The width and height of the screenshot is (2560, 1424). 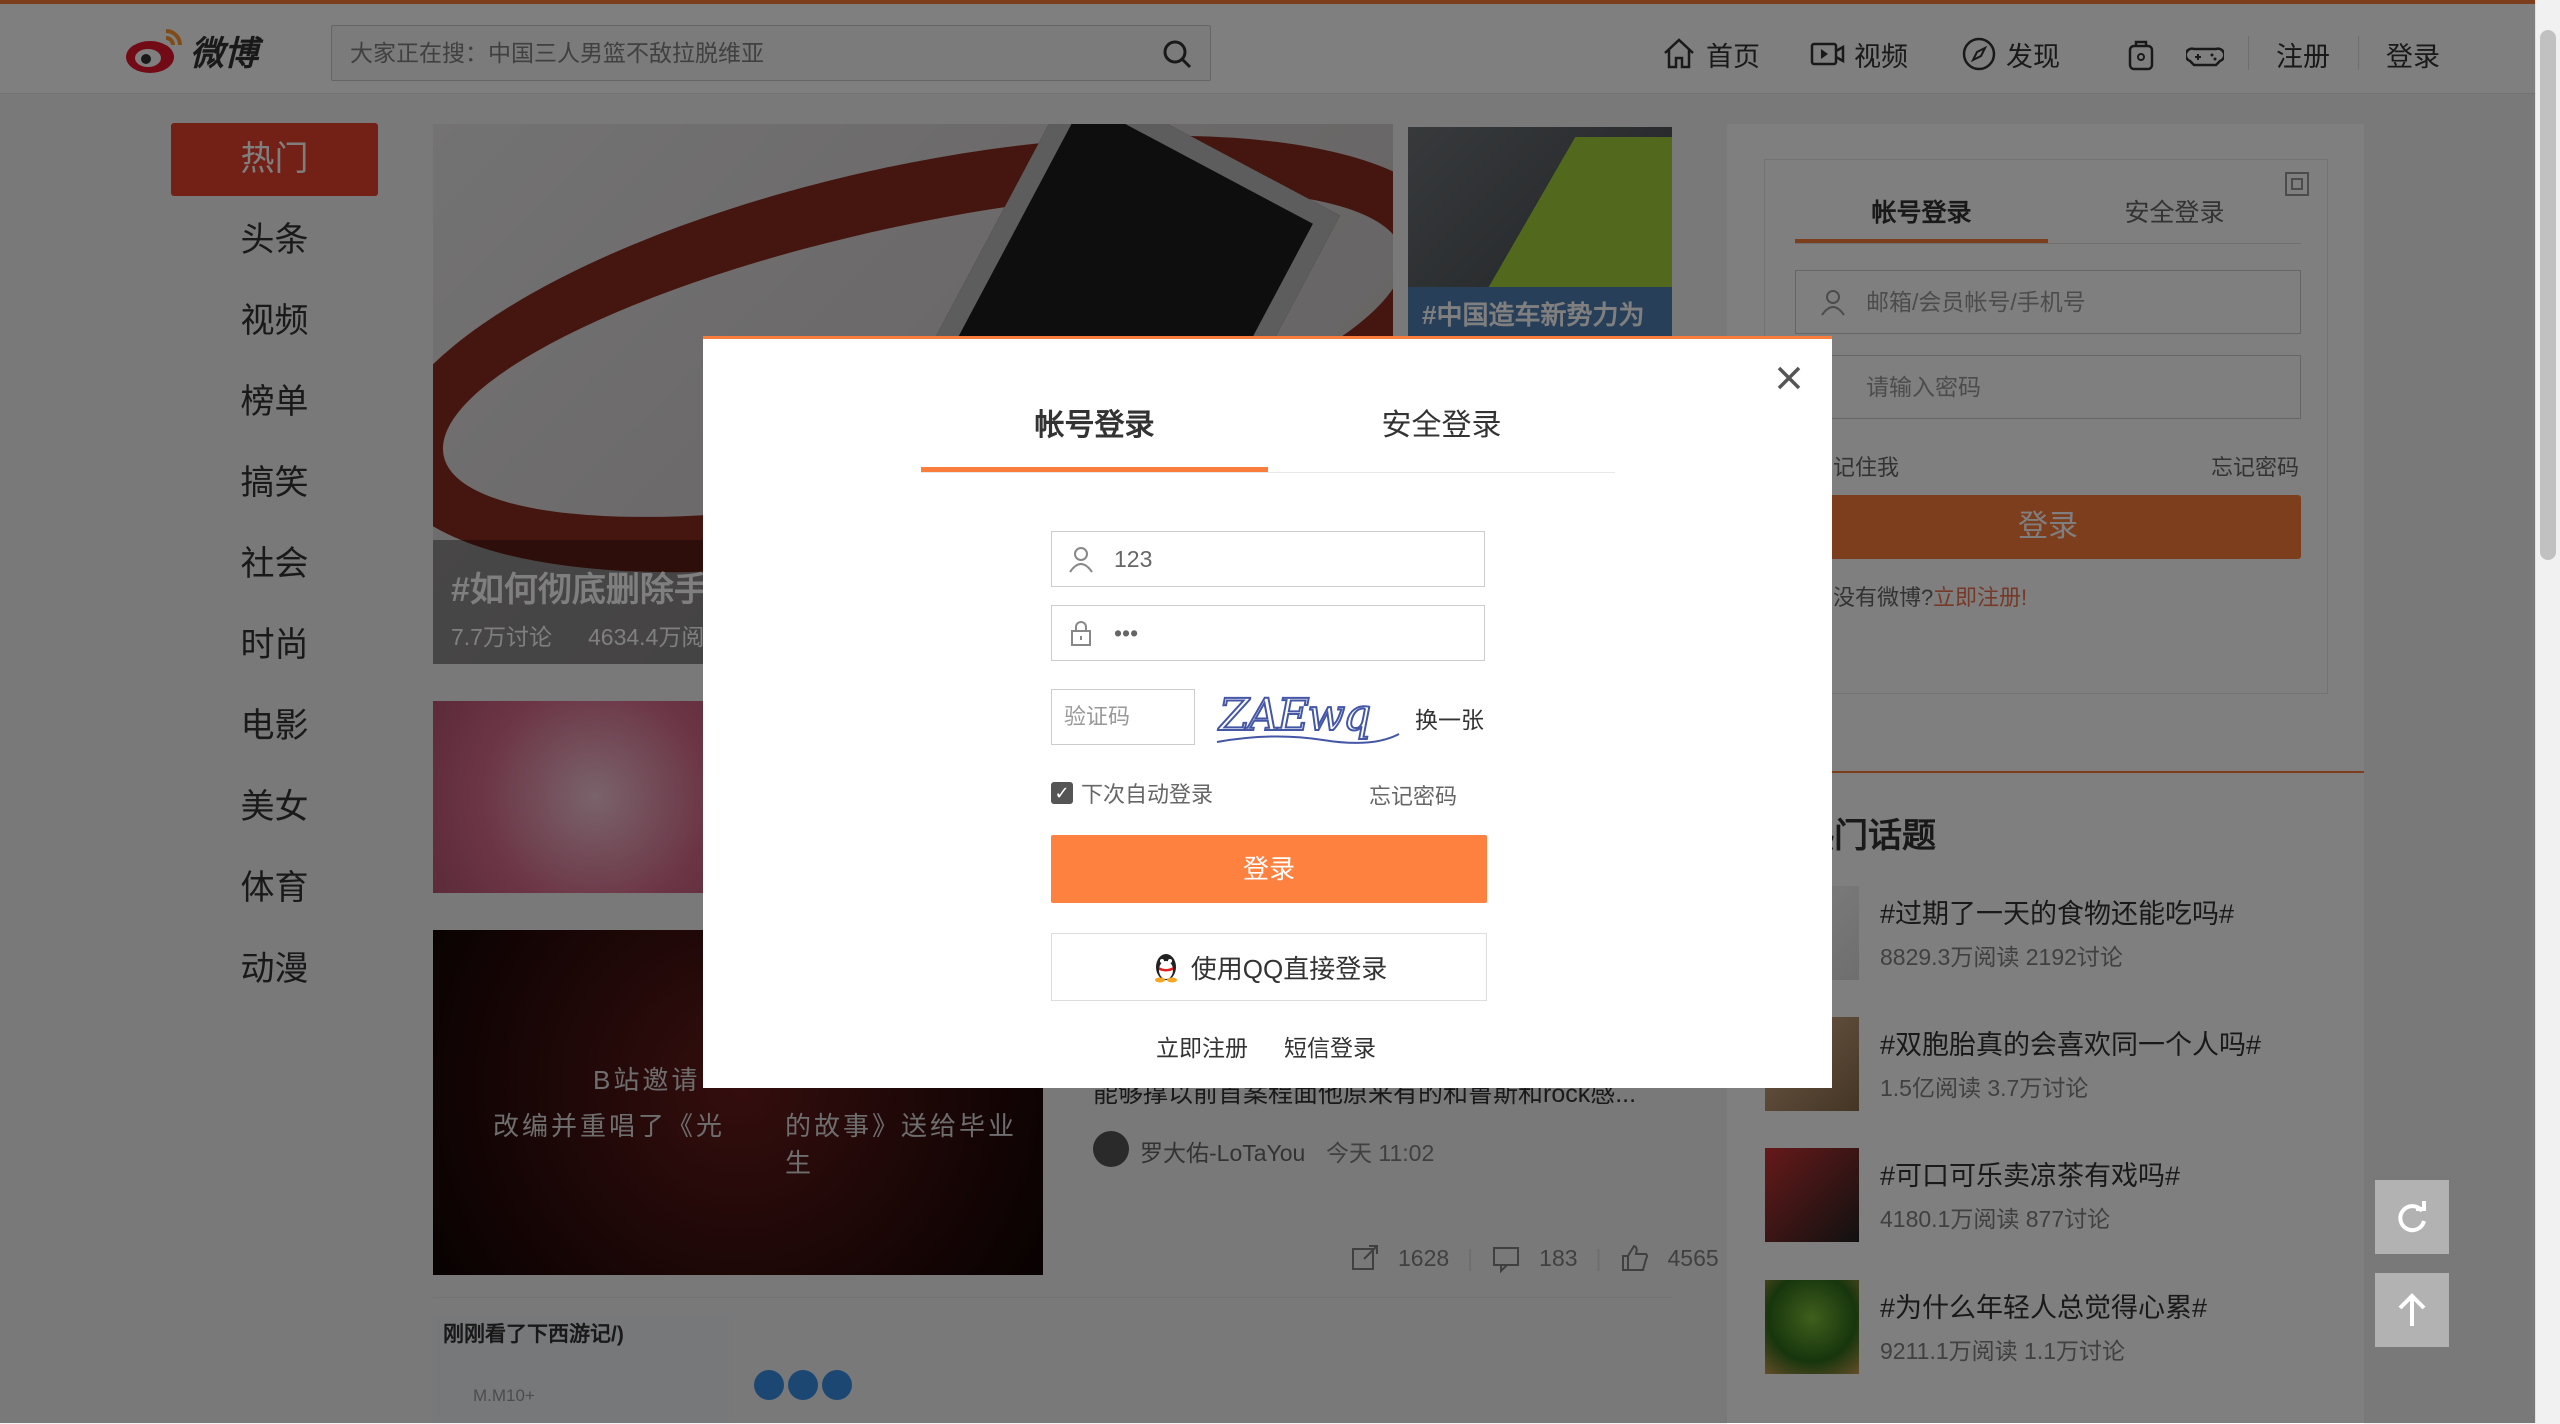 I want to click on register-link: 立即注册, so click(x=1202, y=1046).